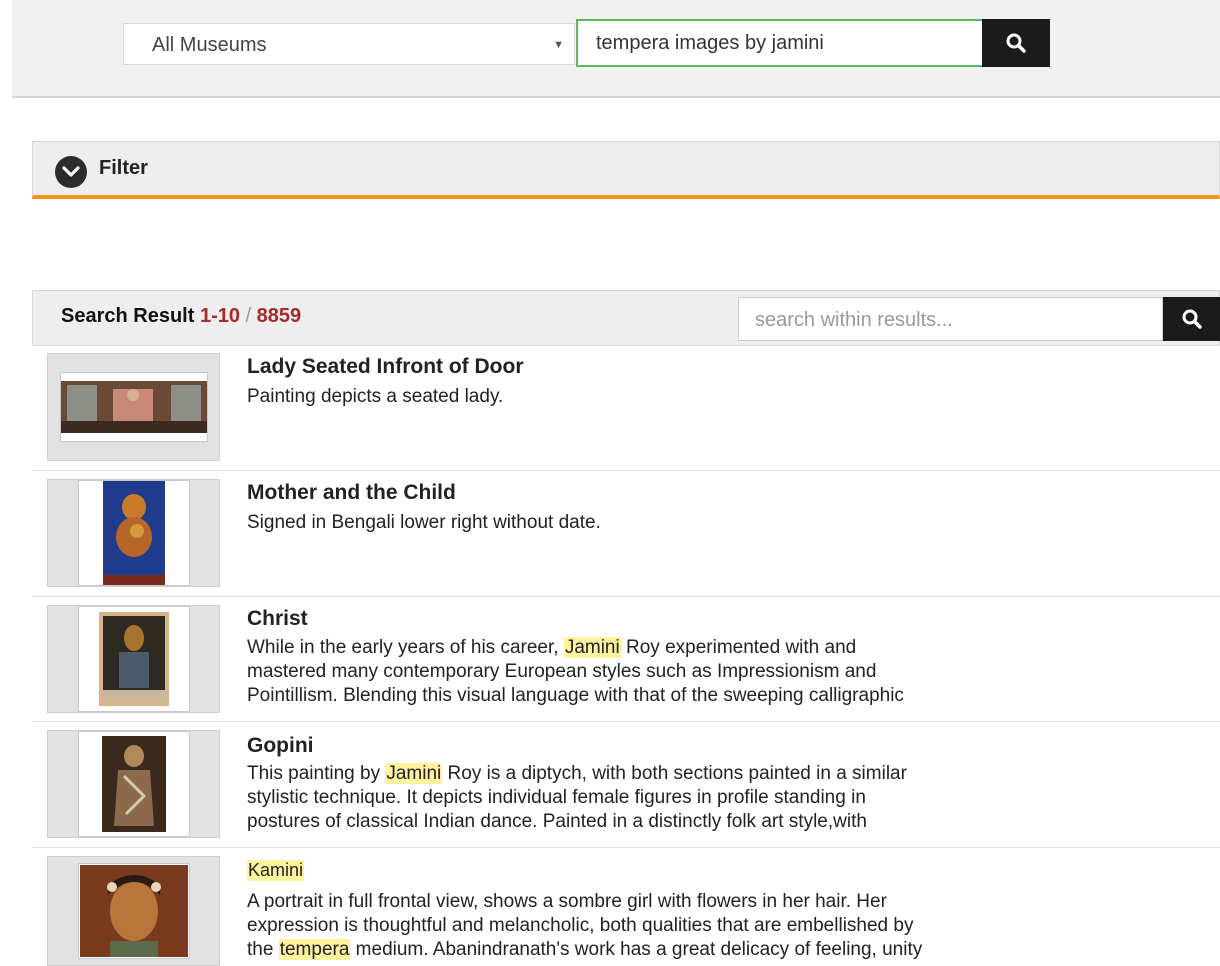 This screenshot has width=1220, height=966. What do you see at coordinates (385, 367) in the screenshot?
I see `result-title: Lady Seated Infront of Door` at bounding box center [385, 367].